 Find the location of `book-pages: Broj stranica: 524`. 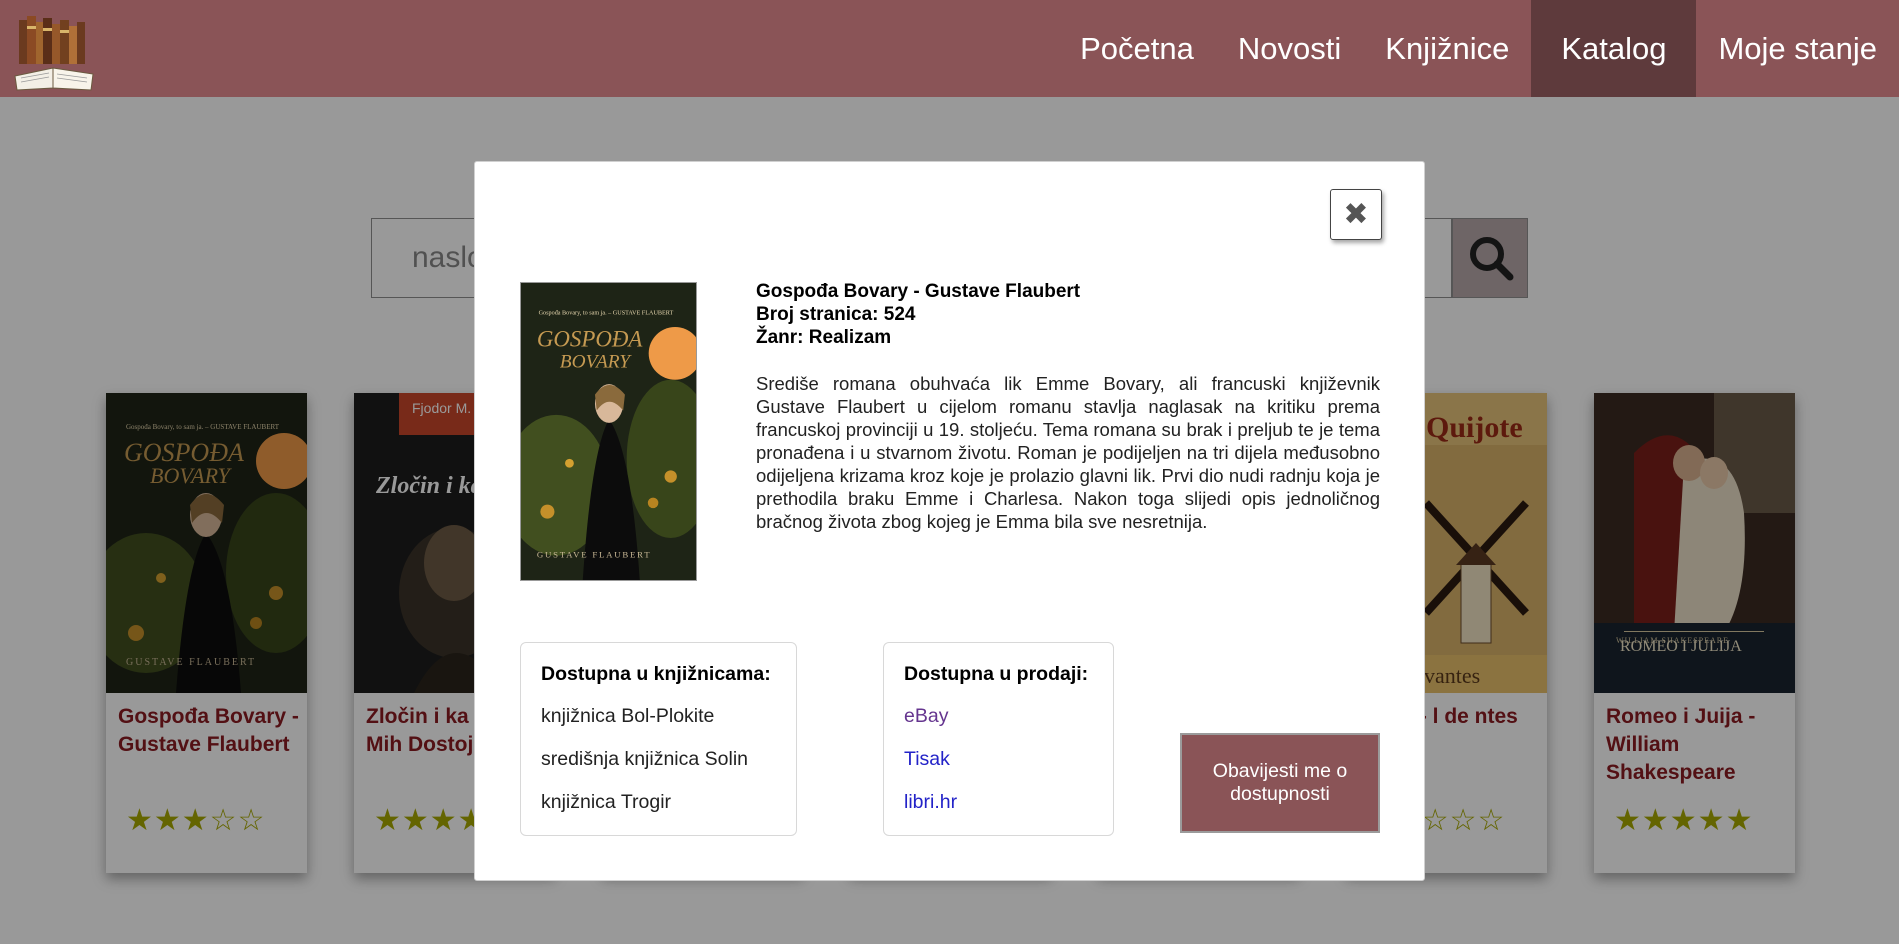

book-pages: Broj stranica: 524 is located at coordinates (836, 314).